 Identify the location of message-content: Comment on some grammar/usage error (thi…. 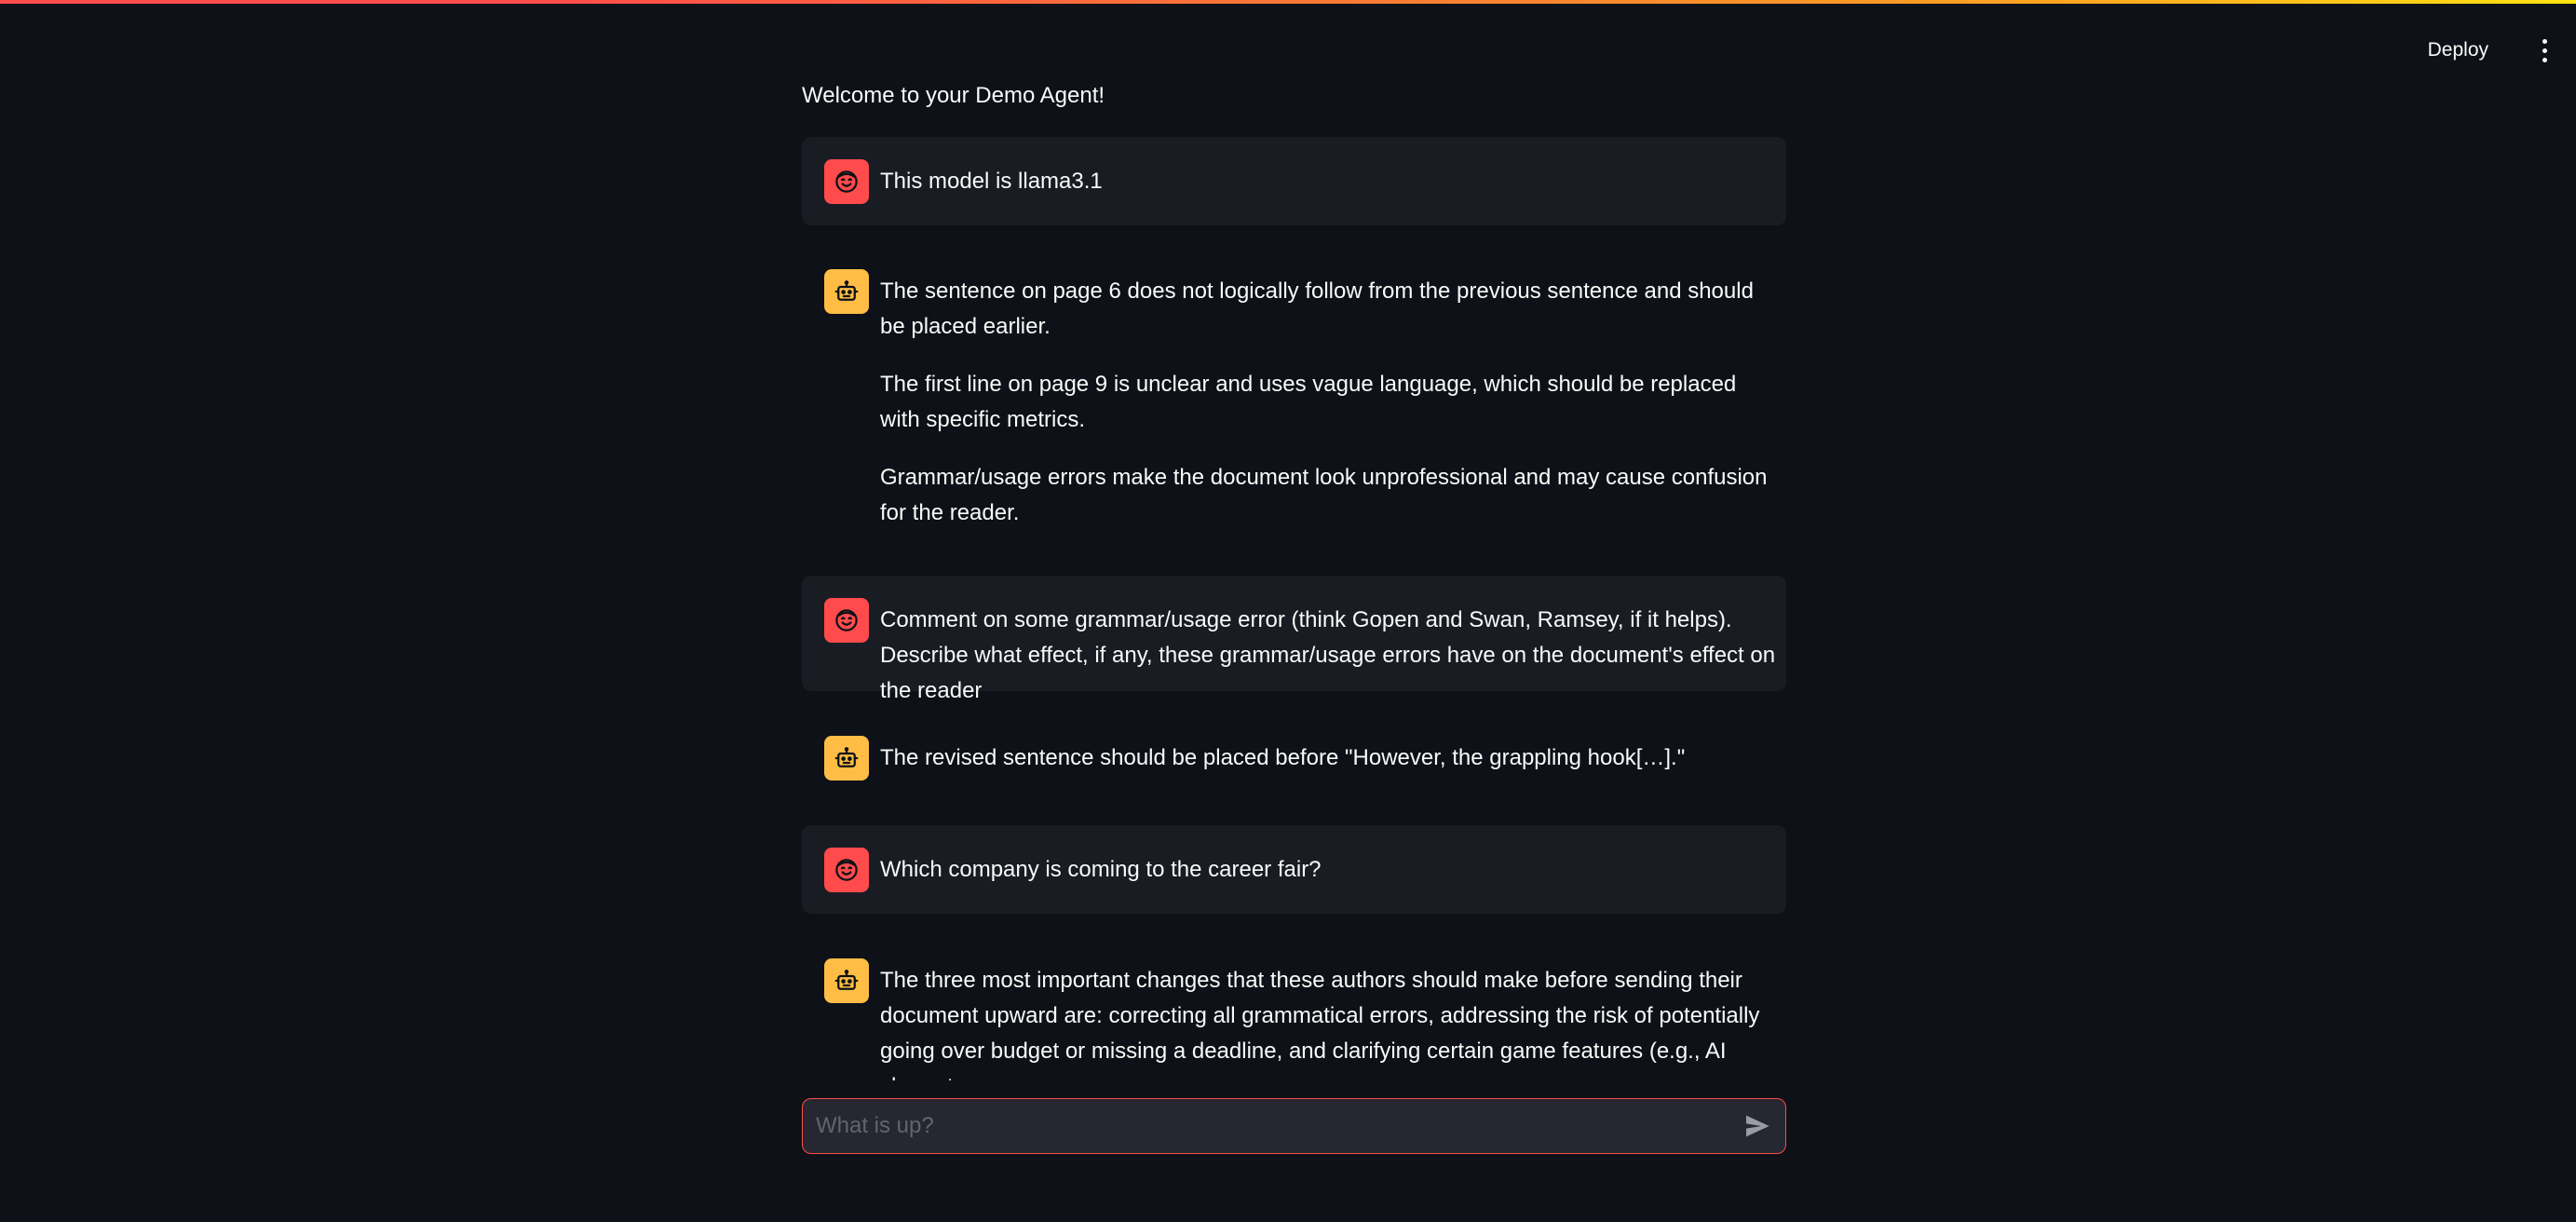
(1329, 653).